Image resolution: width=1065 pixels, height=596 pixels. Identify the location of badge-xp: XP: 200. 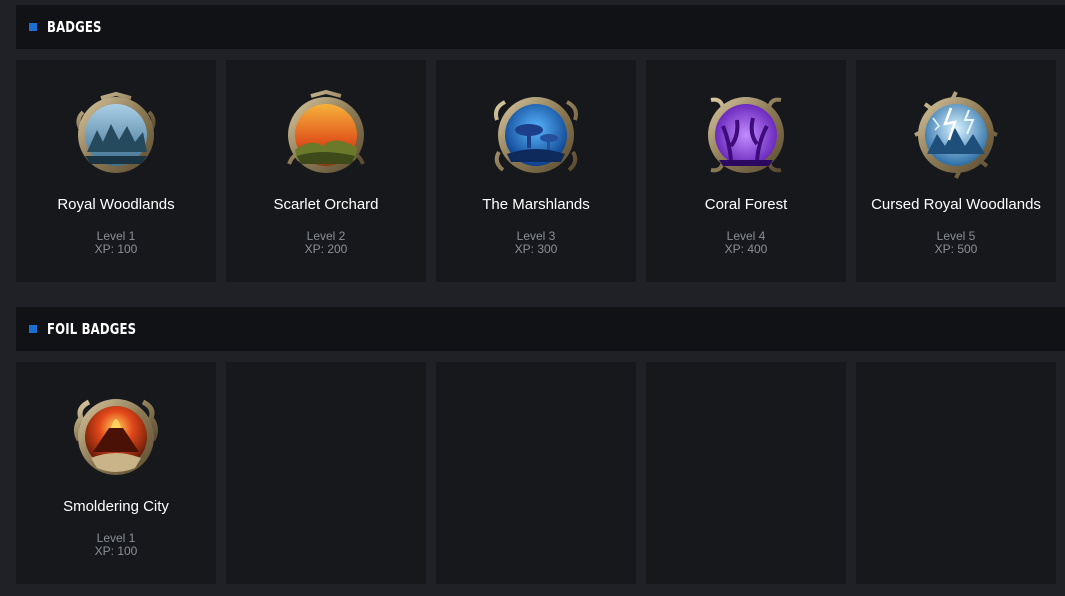
(326, 249).